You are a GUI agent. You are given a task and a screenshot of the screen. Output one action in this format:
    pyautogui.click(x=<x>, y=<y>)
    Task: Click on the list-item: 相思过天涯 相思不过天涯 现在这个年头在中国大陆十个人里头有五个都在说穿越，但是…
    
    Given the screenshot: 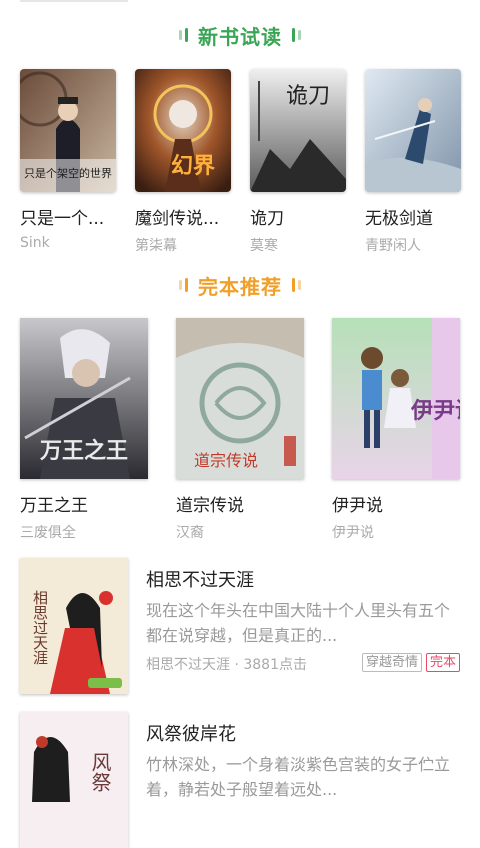 What is the action you would take?
    pyautogui.click(x=240, y=626)
    